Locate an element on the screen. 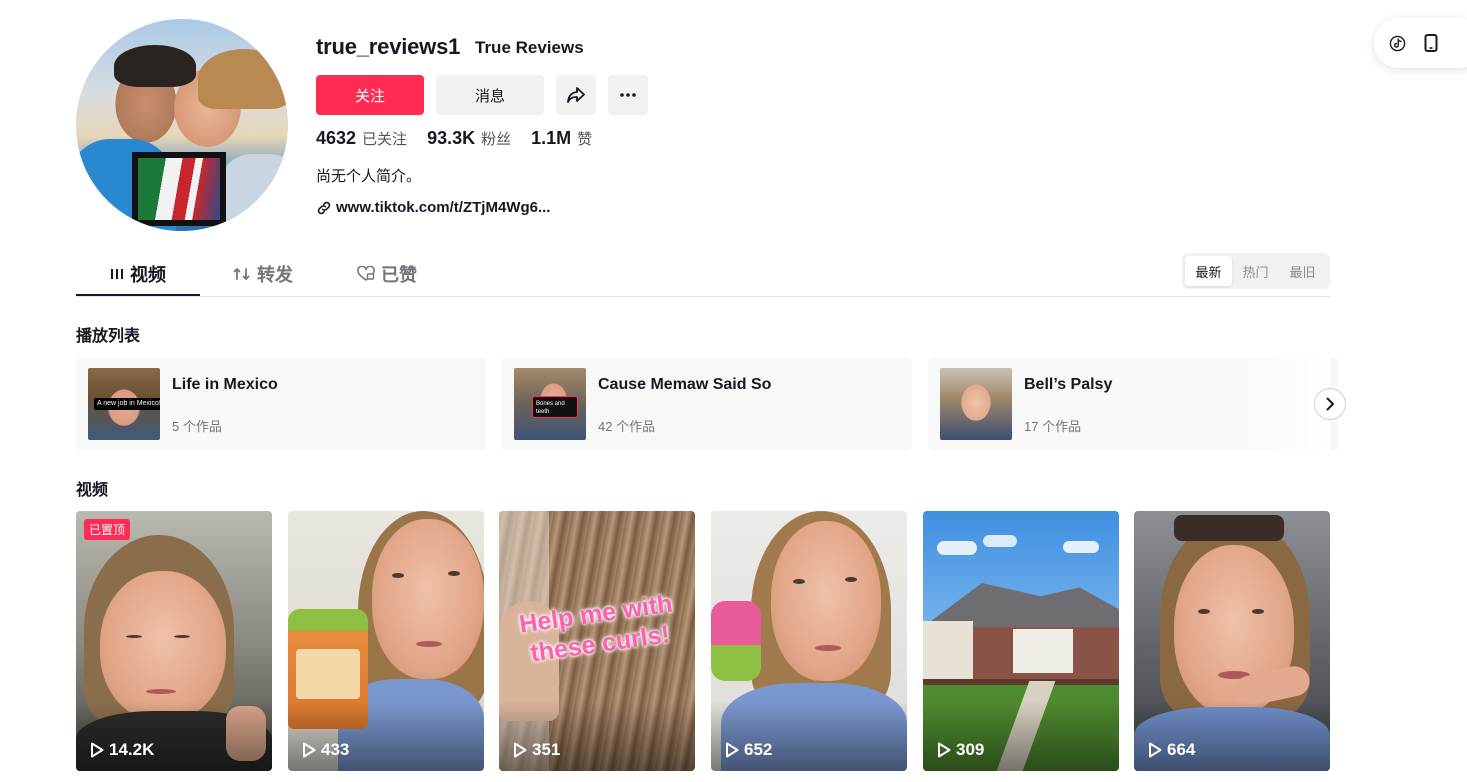 The width and height of the screenshot is (1467, 782). more-horizontal-icon is located at coordinates (628, 95).